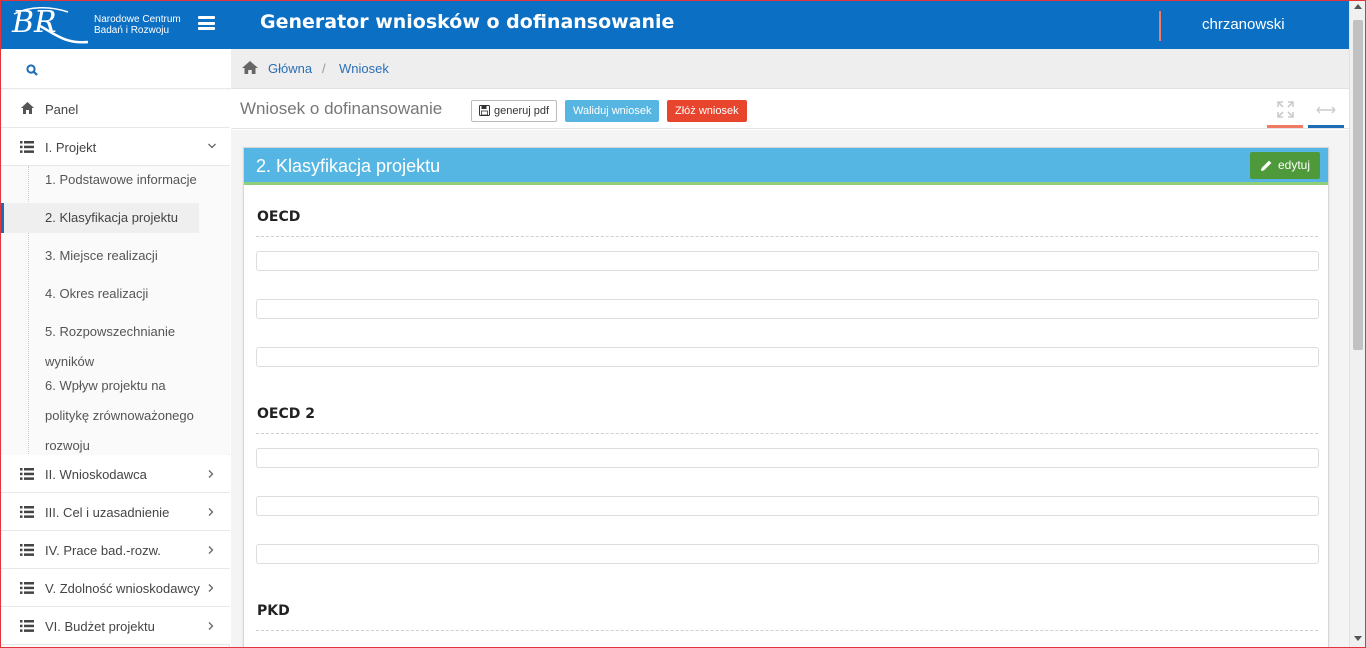  I want to click on sidebar-item-cel-i-uzasadnienie: III. Cel i uzasadnienie, so click(115, 512).